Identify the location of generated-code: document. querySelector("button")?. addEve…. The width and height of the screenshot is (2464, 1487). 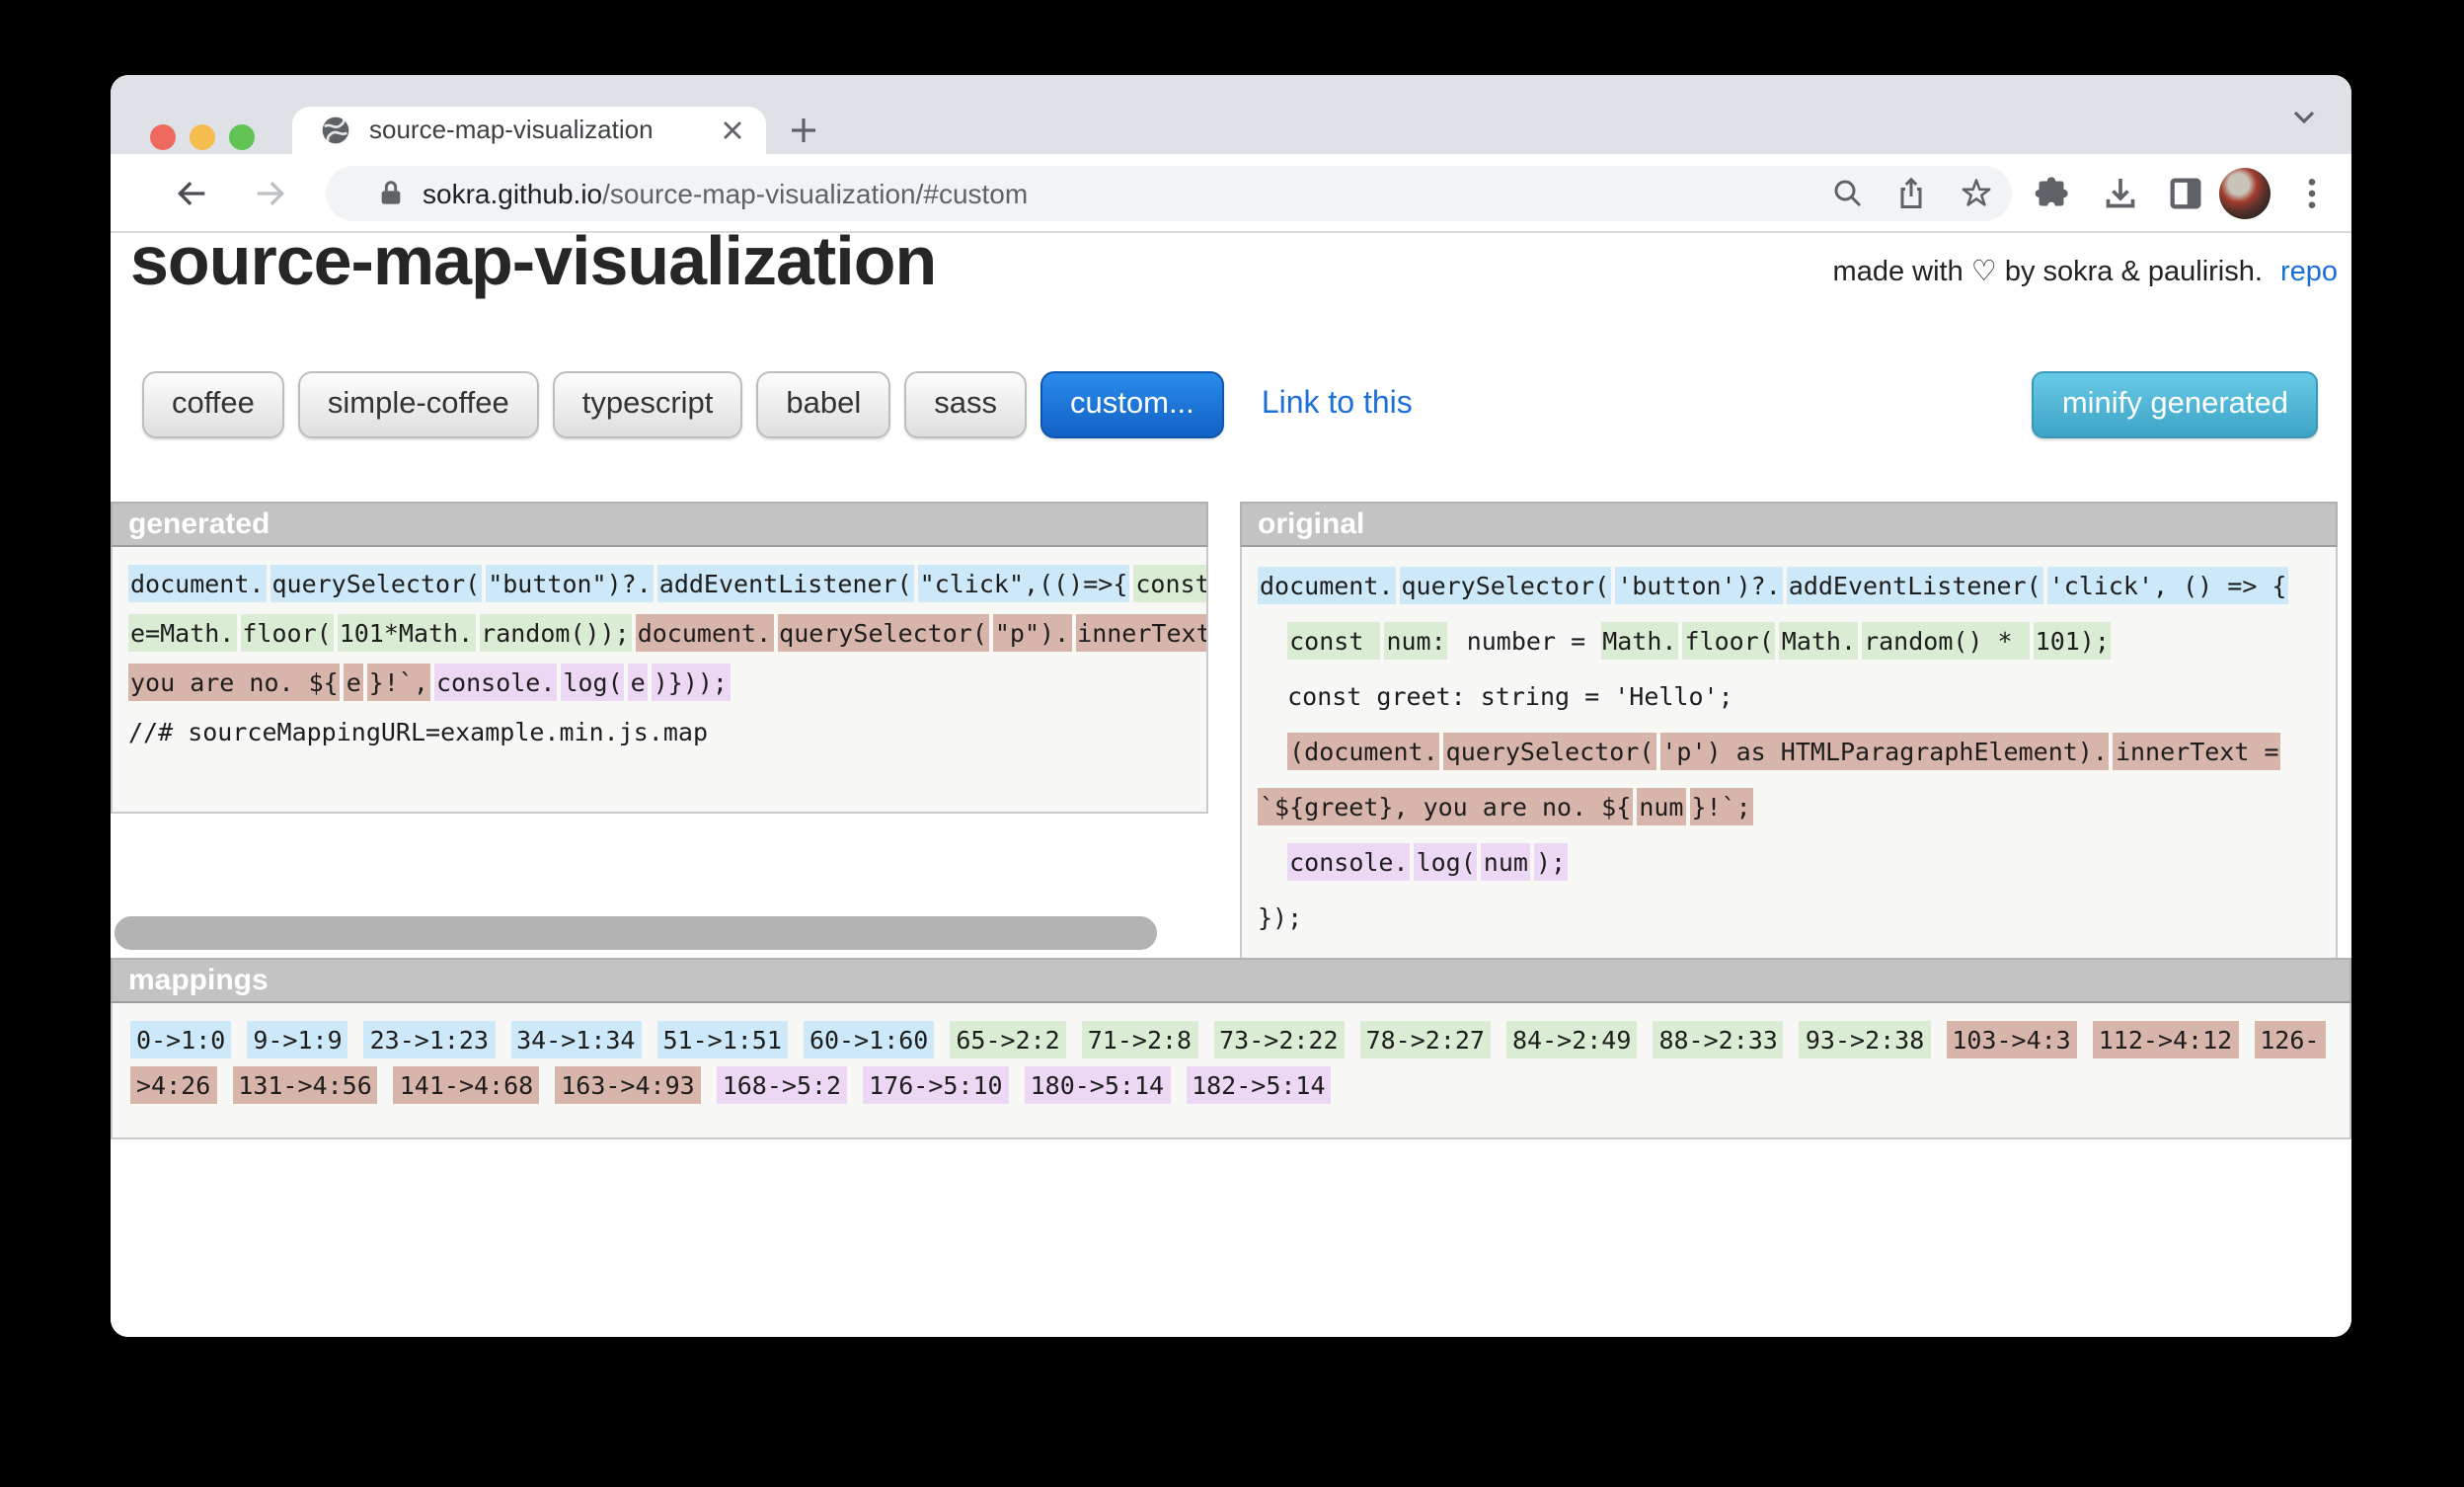
(659, 681).